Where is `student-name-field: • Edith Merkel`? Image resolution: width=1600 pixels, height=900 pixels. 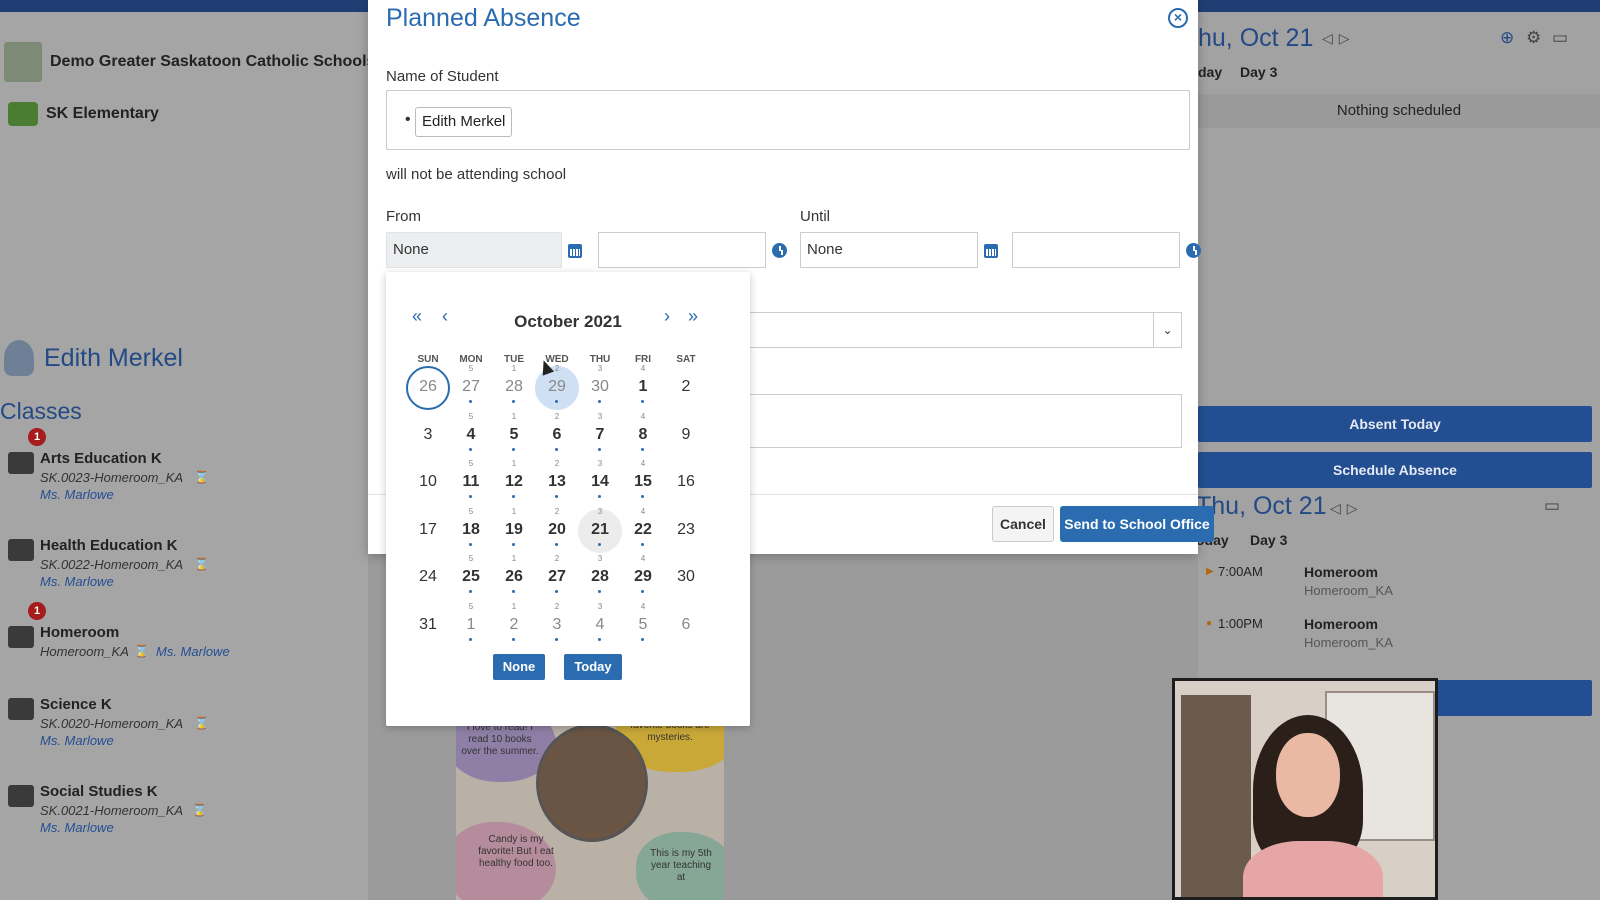
student-name-field: • Edith Merkel is located at coordinates (788, 120).